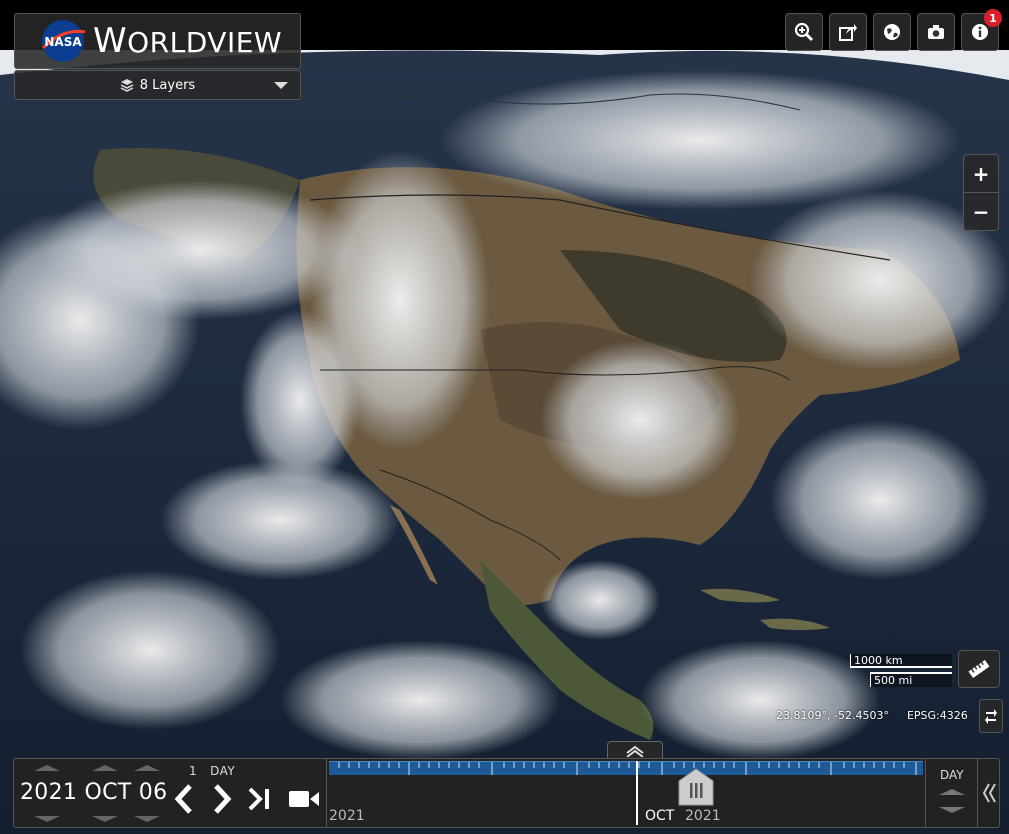  I want to click on timeline-zoom-selector: DAY, so click(951, 793).